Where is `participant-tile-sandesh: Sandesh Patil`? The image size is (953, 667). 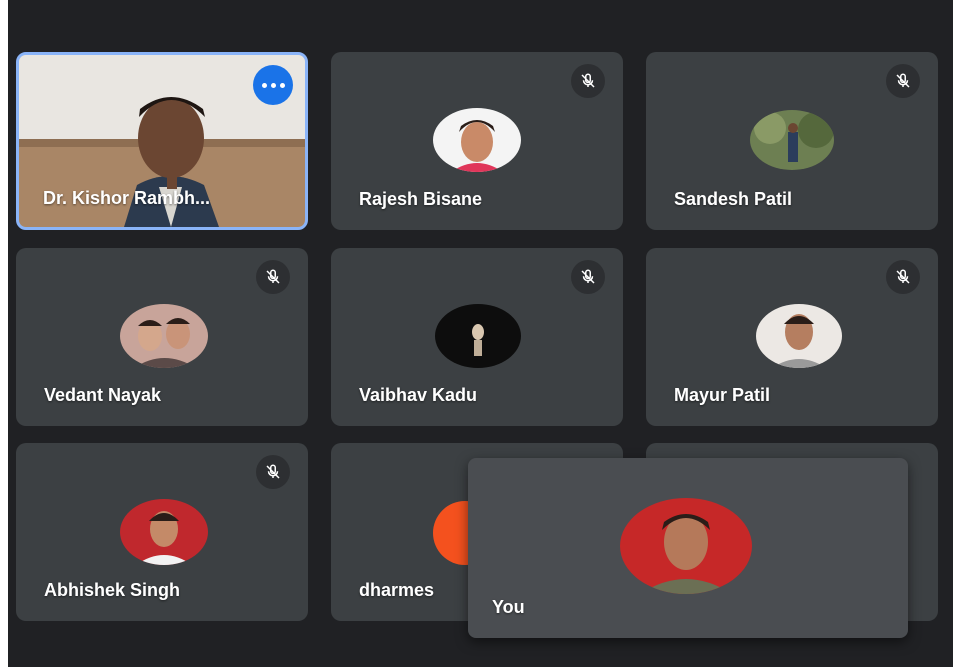
participant-tile-sandesh: Sandesh Patil is located at coordinates (792, 141).